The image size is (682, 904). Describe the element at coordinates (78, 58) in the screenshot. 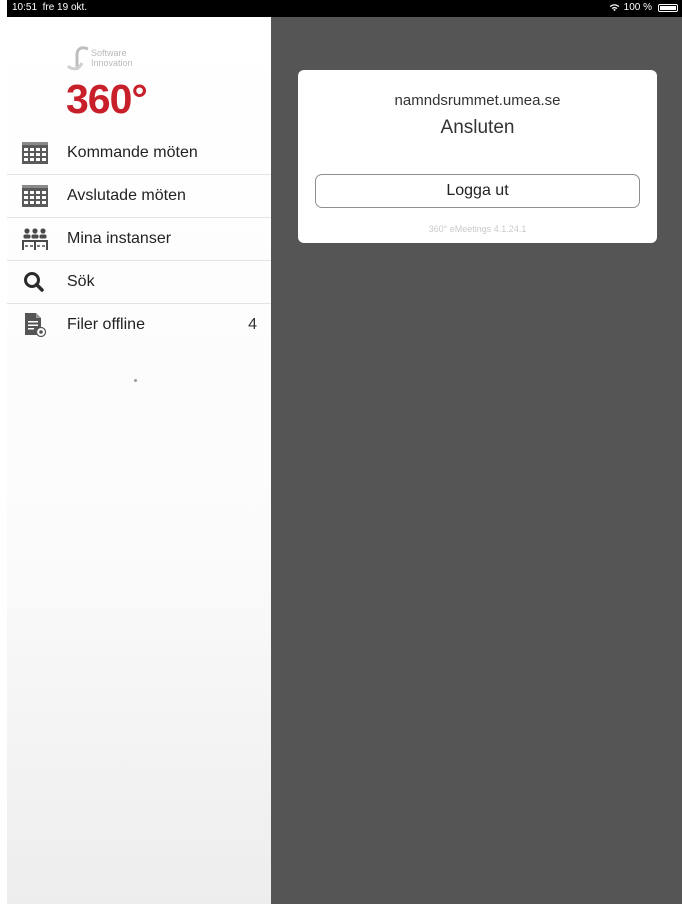

I see `logo-mark-icon` at that location.